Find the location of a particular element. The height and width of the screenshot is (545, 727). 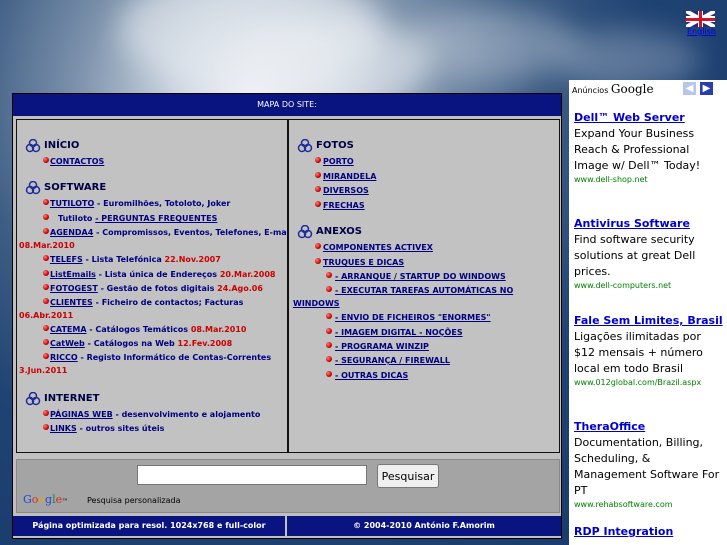

ads-header: Anúncios Google is located at coordinates (613, 89).